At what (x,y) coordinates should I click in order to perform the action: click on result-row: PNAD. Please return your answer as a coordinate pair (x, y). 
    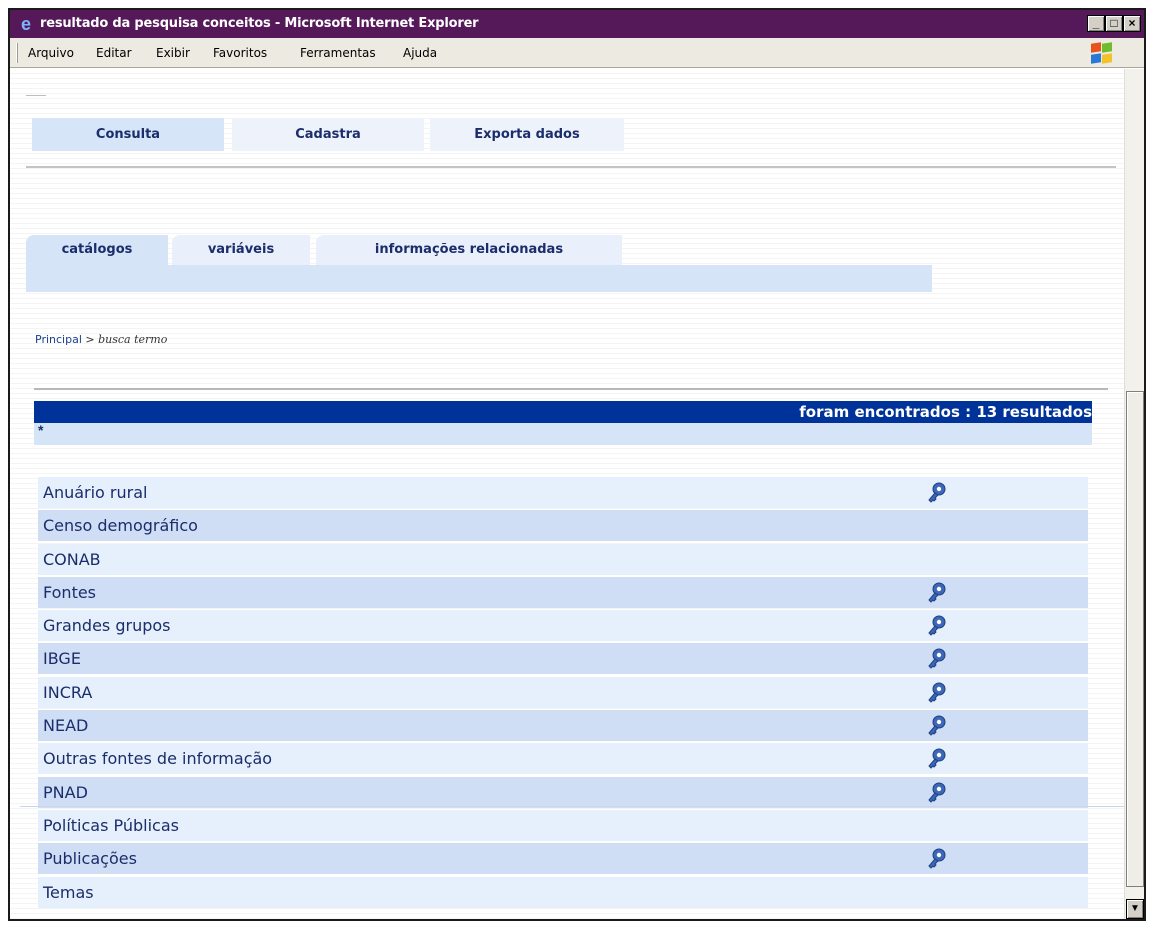
    Looking at the image, I should click on (563, 792).